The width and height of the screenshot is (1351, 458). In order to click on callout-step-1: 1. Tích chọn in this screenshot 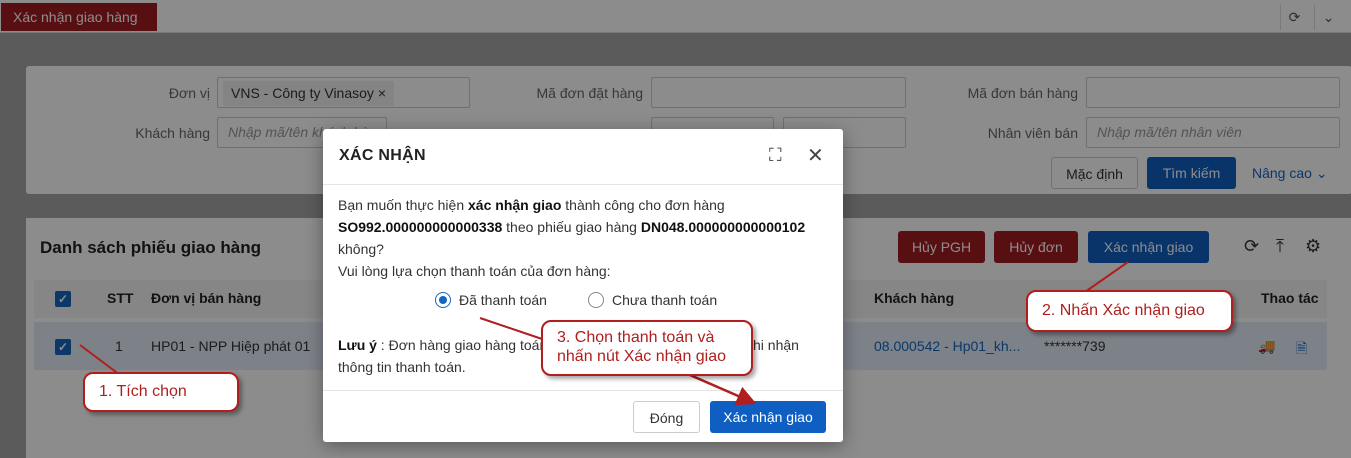, I will do `click(161, 392)`.